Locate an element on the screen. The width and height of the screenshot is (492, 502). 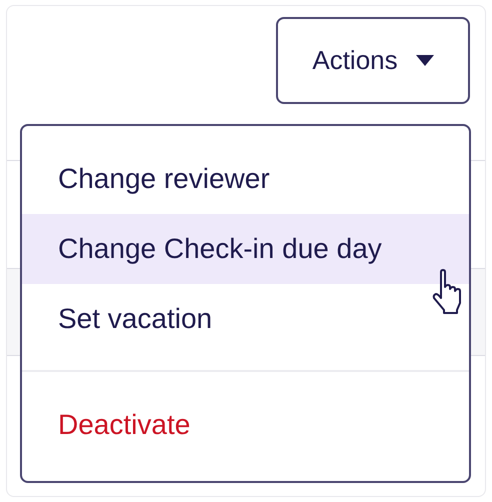
actions-button: Actions is located at coordinates (373, 60).